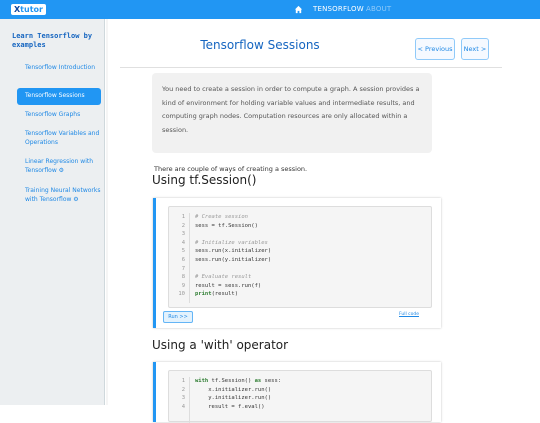 Image resolution: width=540 pixels, height=423 pixels. What do you see at coordinates (226, 225) in the screenshot?
I see `code-text: sess = tf.Session()` at bounding box center [226, 225].